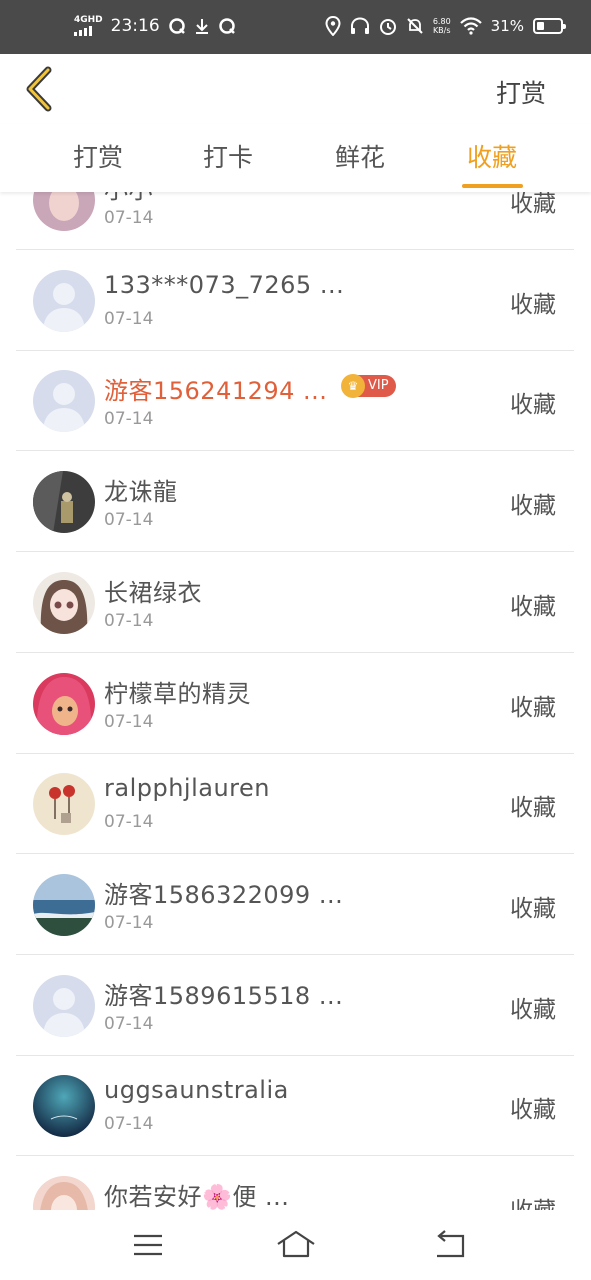 This screenshot has height=1280, width=591. Describe the element at coordinates (492, 156) in the screenshot. I see `tab-favorites: 收藏` at that location.